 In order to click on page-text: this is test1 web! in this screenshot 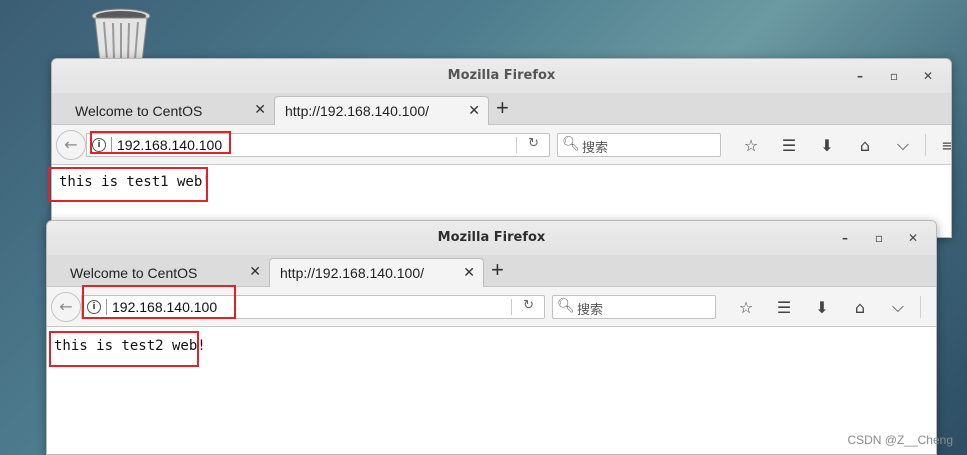, I will do `click(135, 182)`.